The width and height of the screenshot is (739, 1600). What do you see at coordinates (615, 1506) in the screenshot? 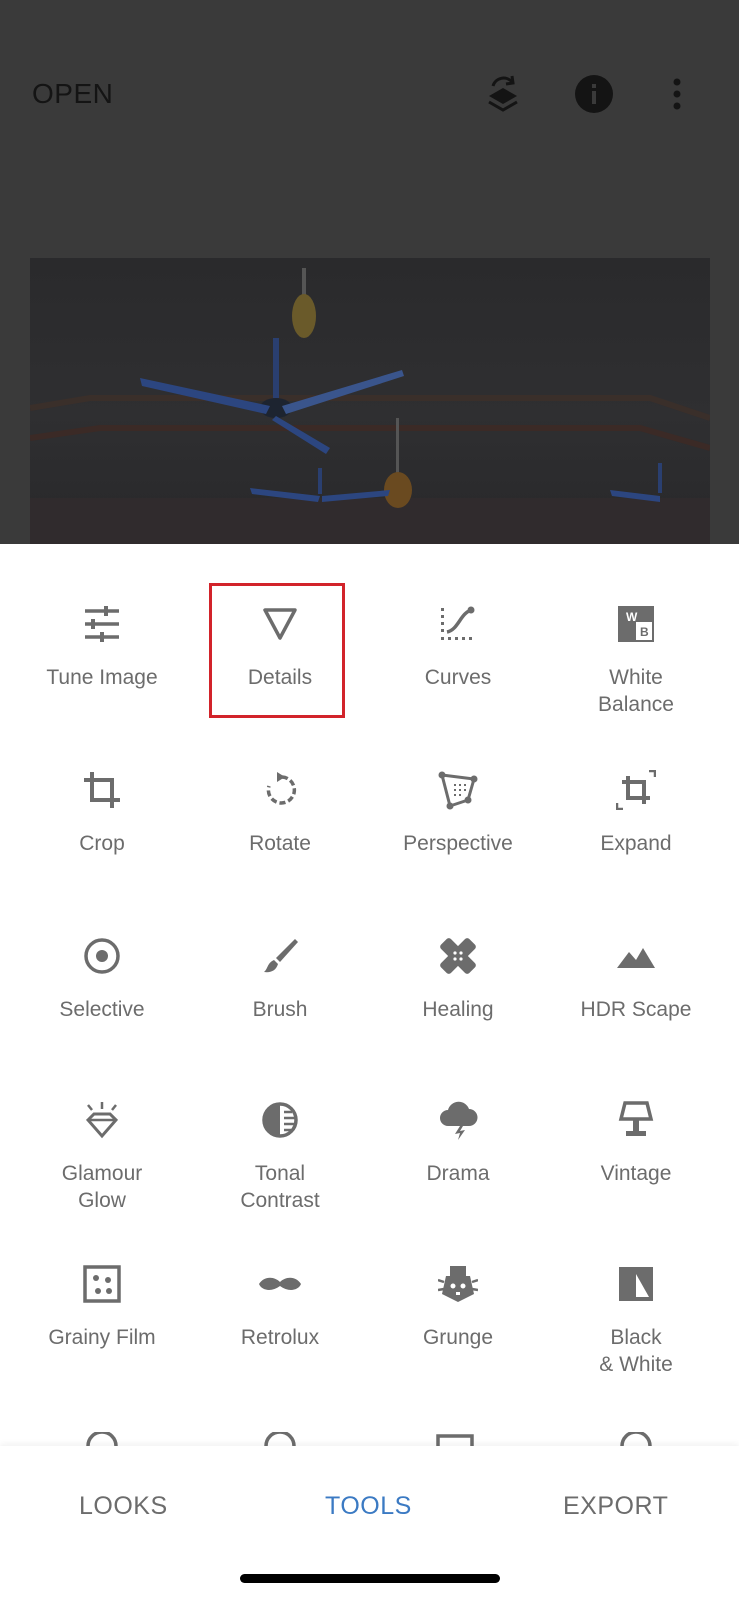
I see `tab-export: EXPORT` at bounding box center [615, 1506].